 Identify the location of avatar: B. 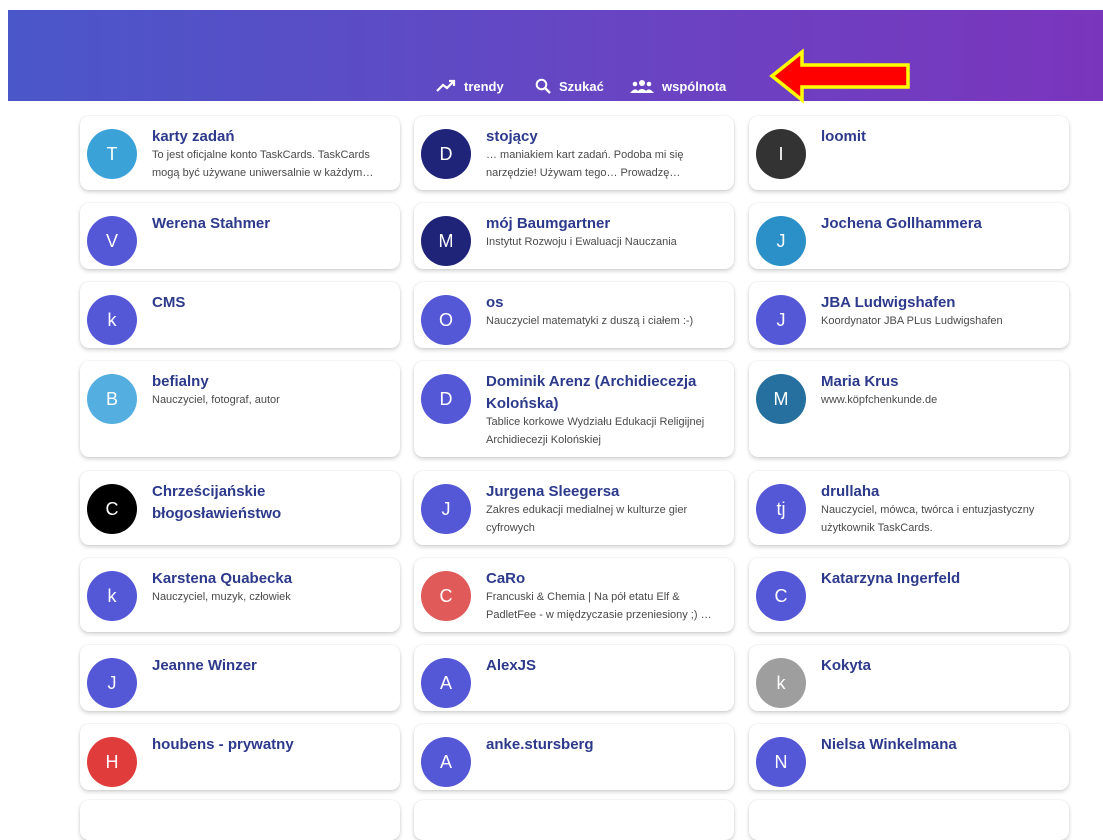
(112, 399).